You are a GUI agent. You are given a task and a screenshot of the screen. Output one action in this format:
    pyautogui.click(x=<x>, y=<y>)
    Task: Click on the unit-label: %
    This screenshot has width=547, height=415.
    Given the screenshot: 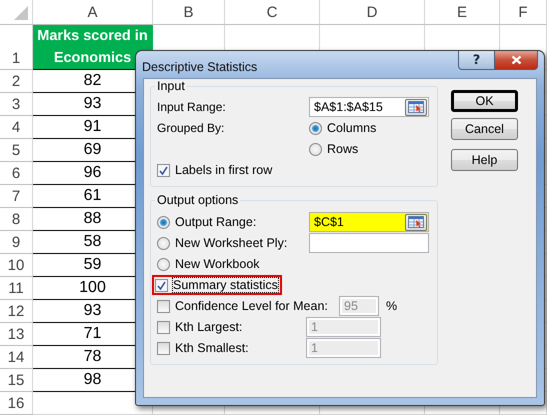 What is the action you would take?
    pyautogui.click(x=392, y=306)
    